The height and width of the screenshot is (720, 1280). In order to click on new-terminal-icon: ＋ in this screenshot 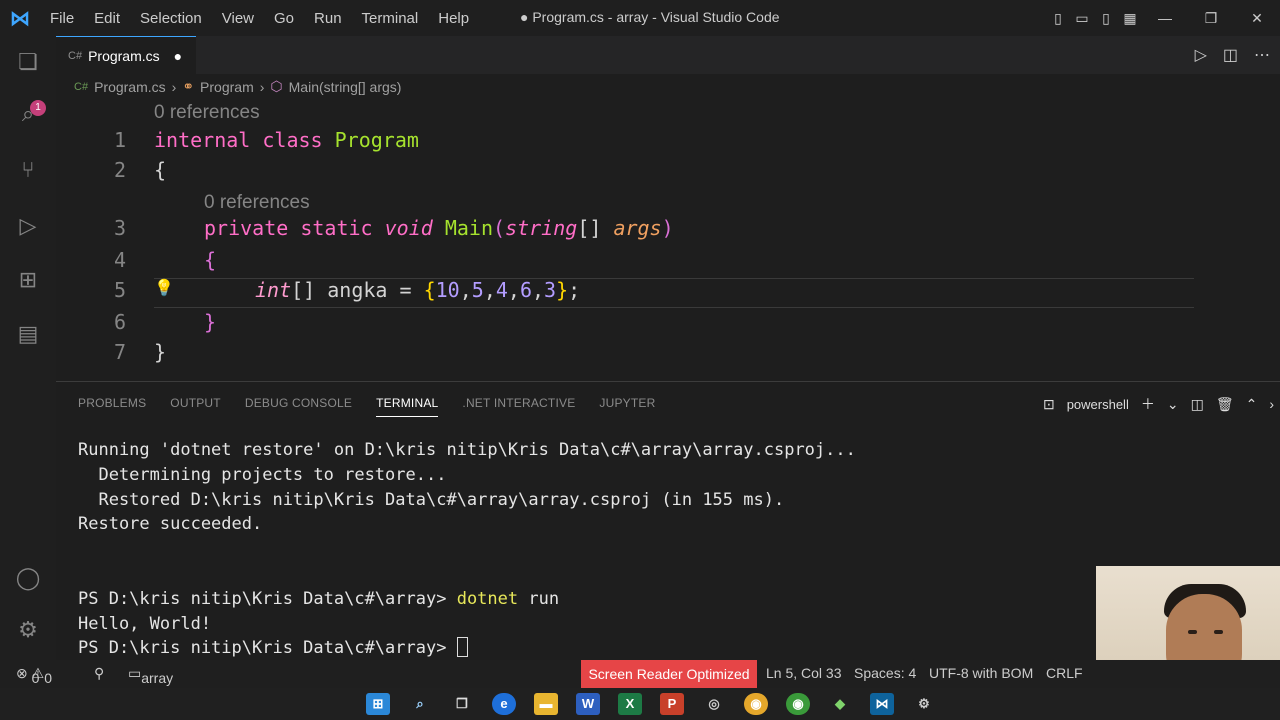, I will do `click(1148, 404)`.